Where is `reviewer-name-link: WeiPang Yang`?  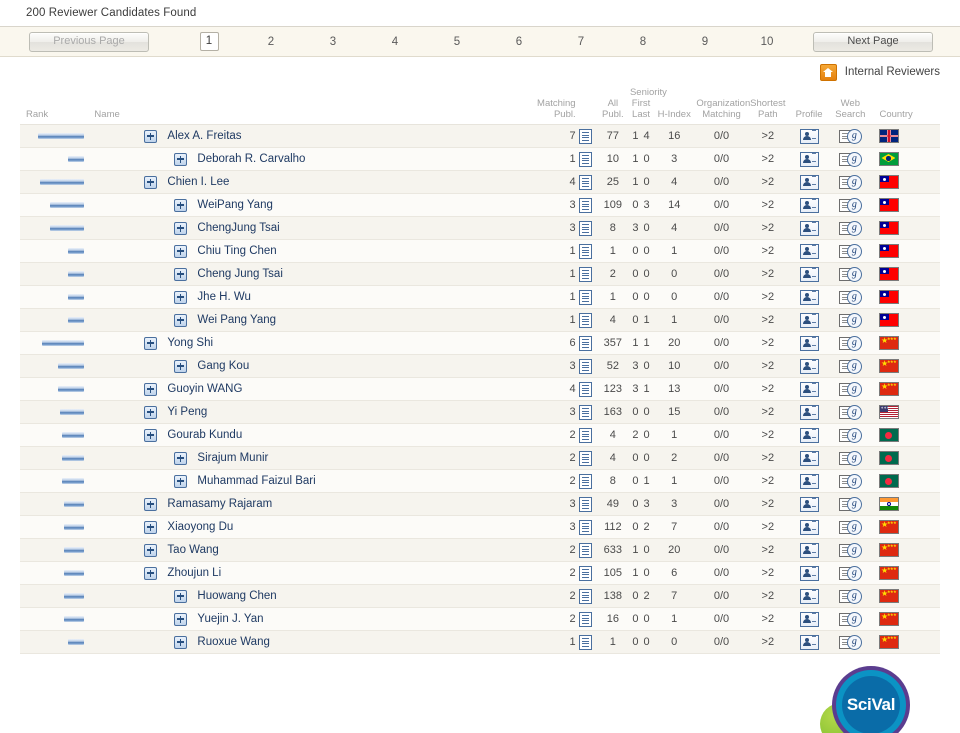 reviewer-name-link: WeiPang Yang is located at coordinates (234, 205).